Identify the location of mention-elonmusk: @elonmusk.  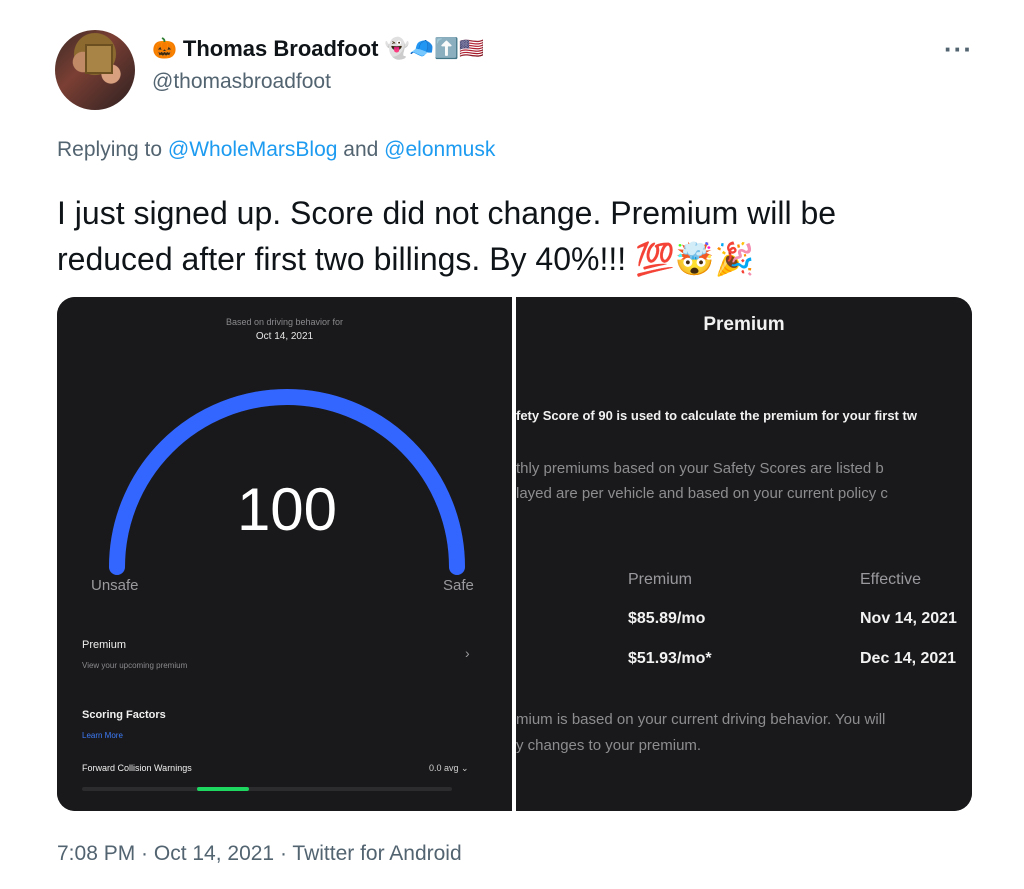
(439, 149).